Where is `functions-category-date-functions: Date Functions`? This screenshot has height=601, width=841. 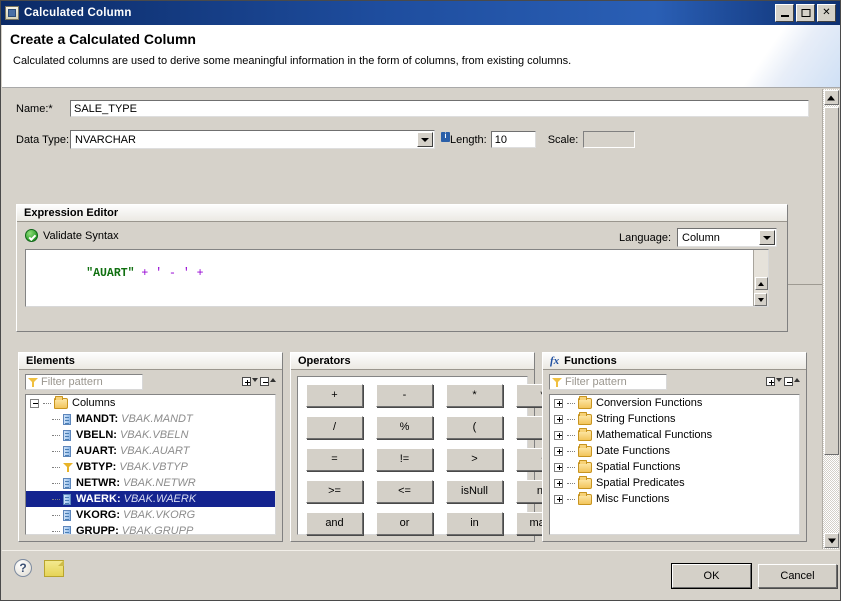 functions-category-date-functions: Date Functions is located at coordinates (674, 451).